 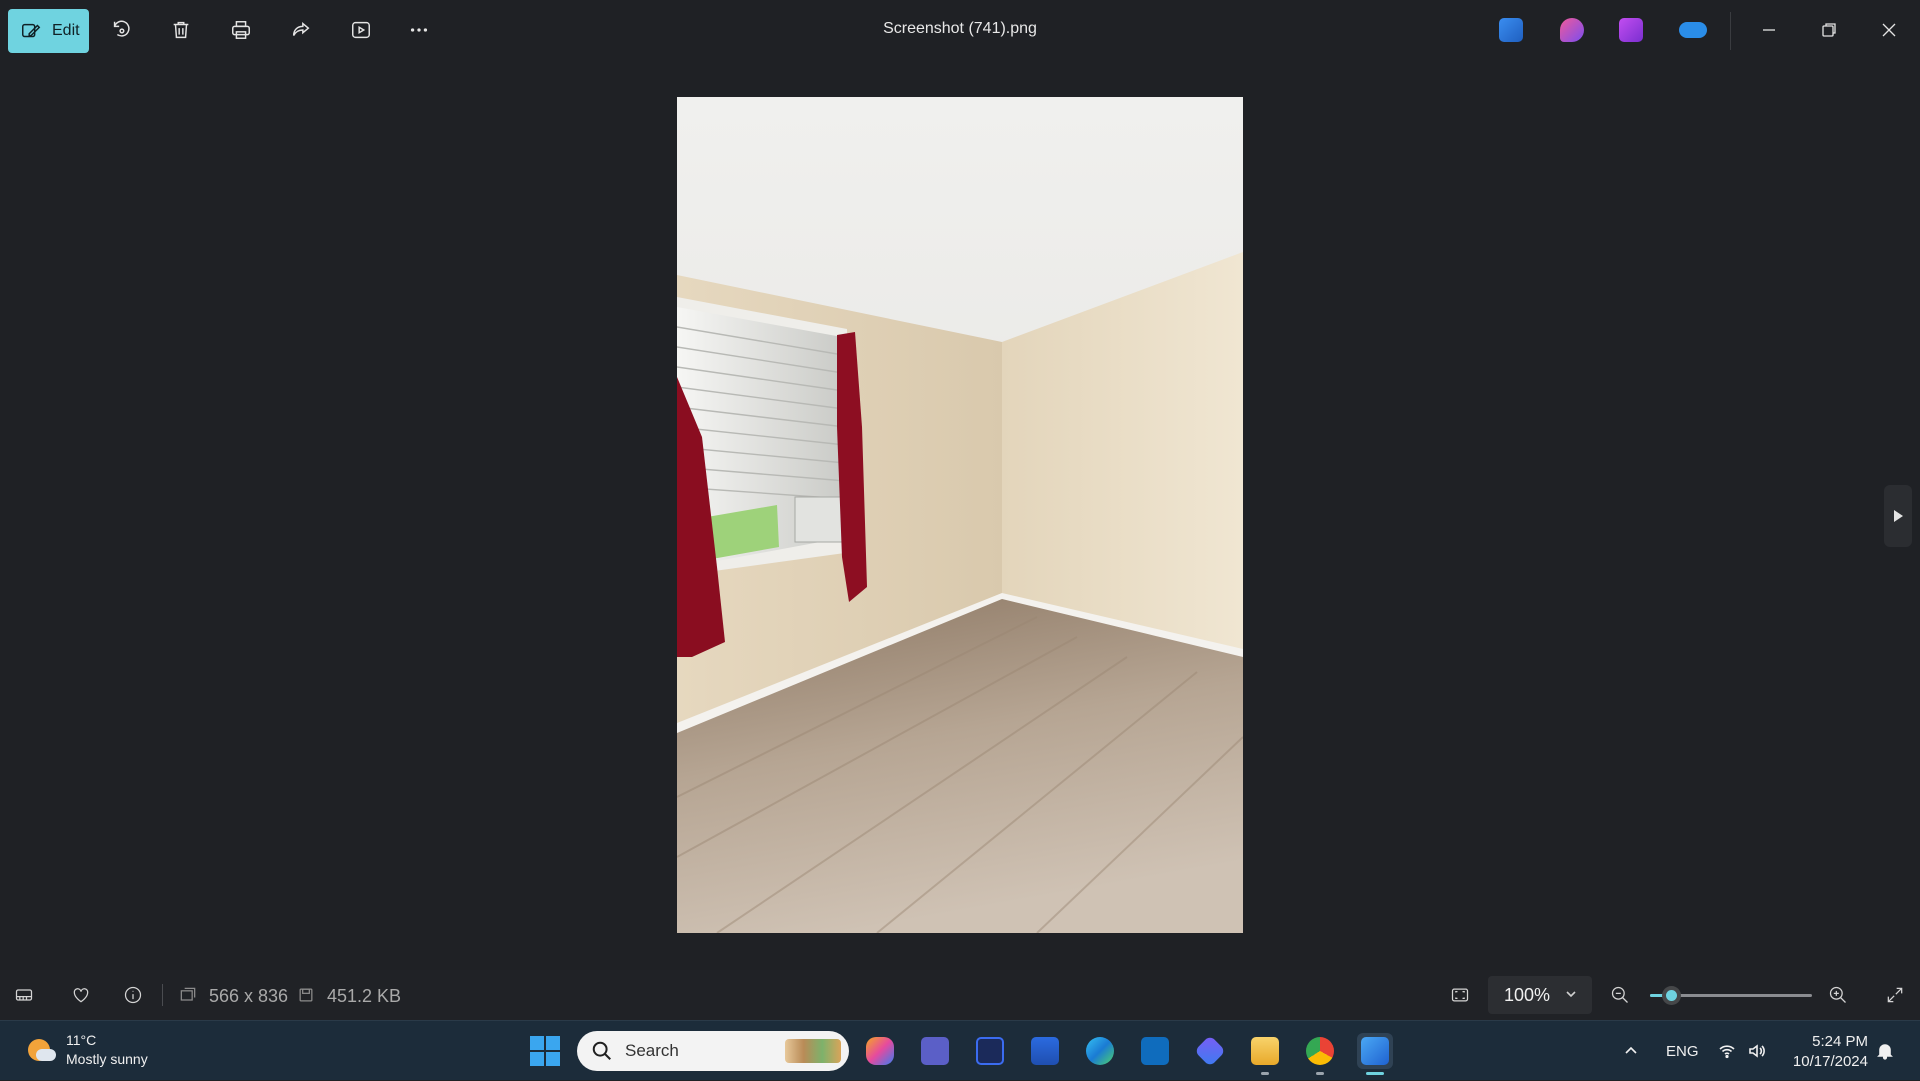 What do you see at coordinates (1375, 1051) in the screenshot?
I see `photos-icon` at bounding box center [1375, 1051].